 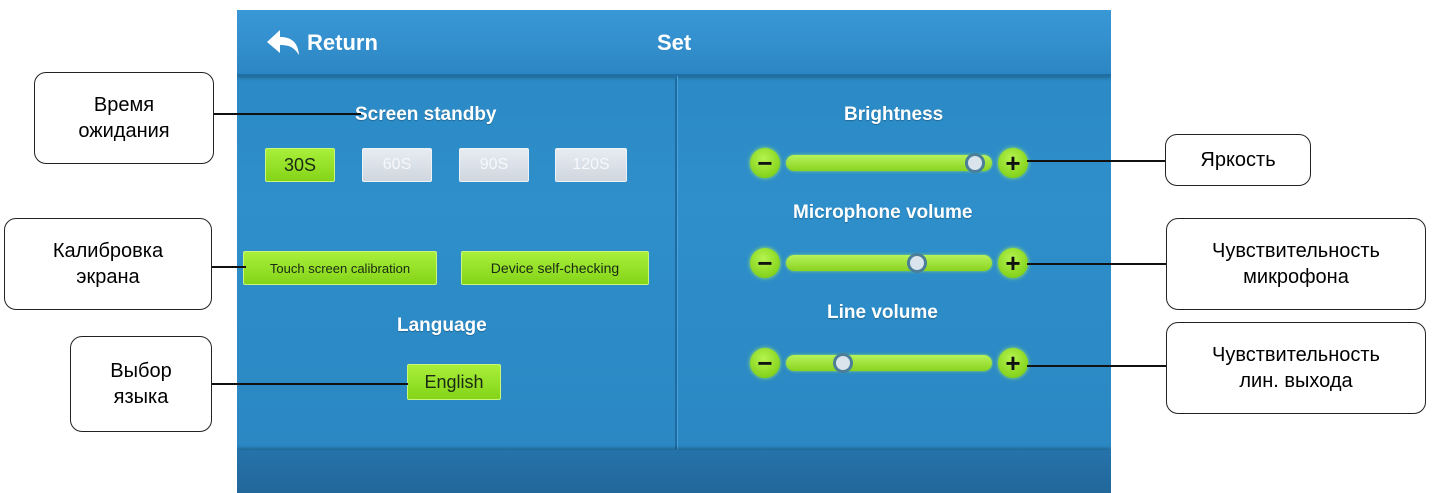 What do you see at coordinates (442, 325) in the screenshot?
I see `language-title: Language` at bounding box center [442, 325].